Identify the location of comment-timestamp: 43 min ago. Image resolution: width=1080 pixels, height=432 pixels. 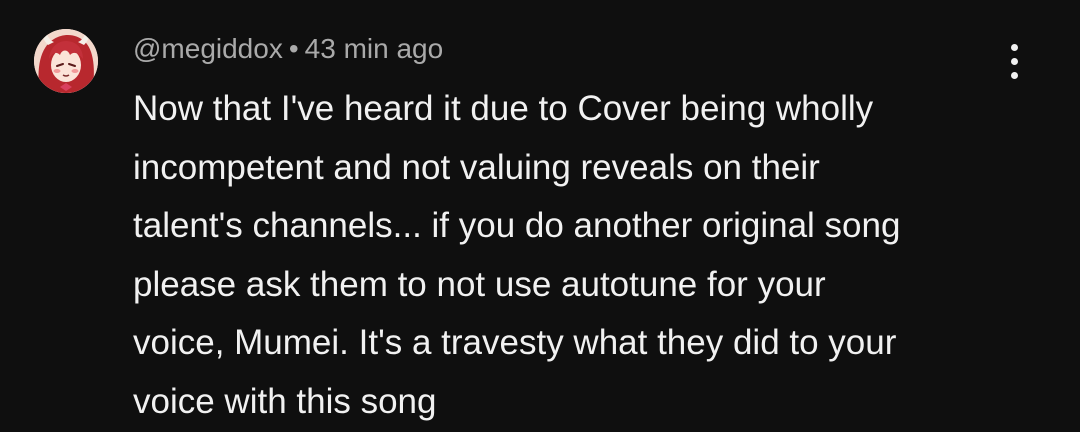
(374, 48).